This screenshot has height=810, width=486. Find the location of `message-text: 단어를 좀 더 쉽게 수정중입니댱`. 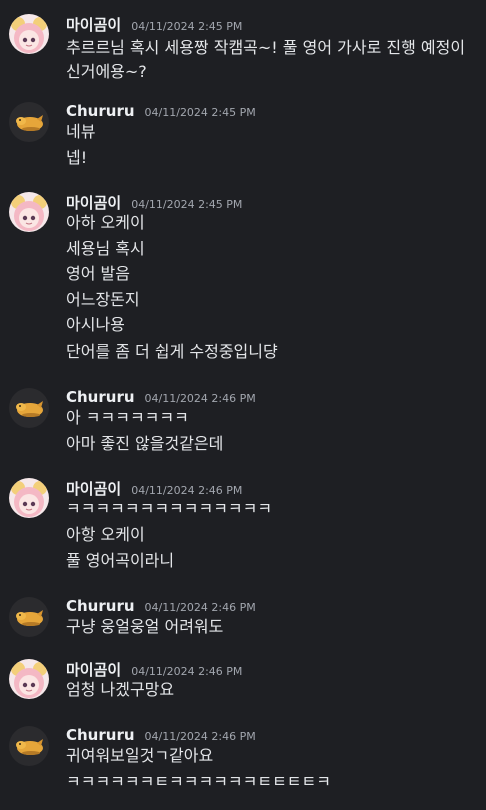

message-text: 단어를 좀 더 쉽게 수정중입니댱 is located at coordinates (172, 351).